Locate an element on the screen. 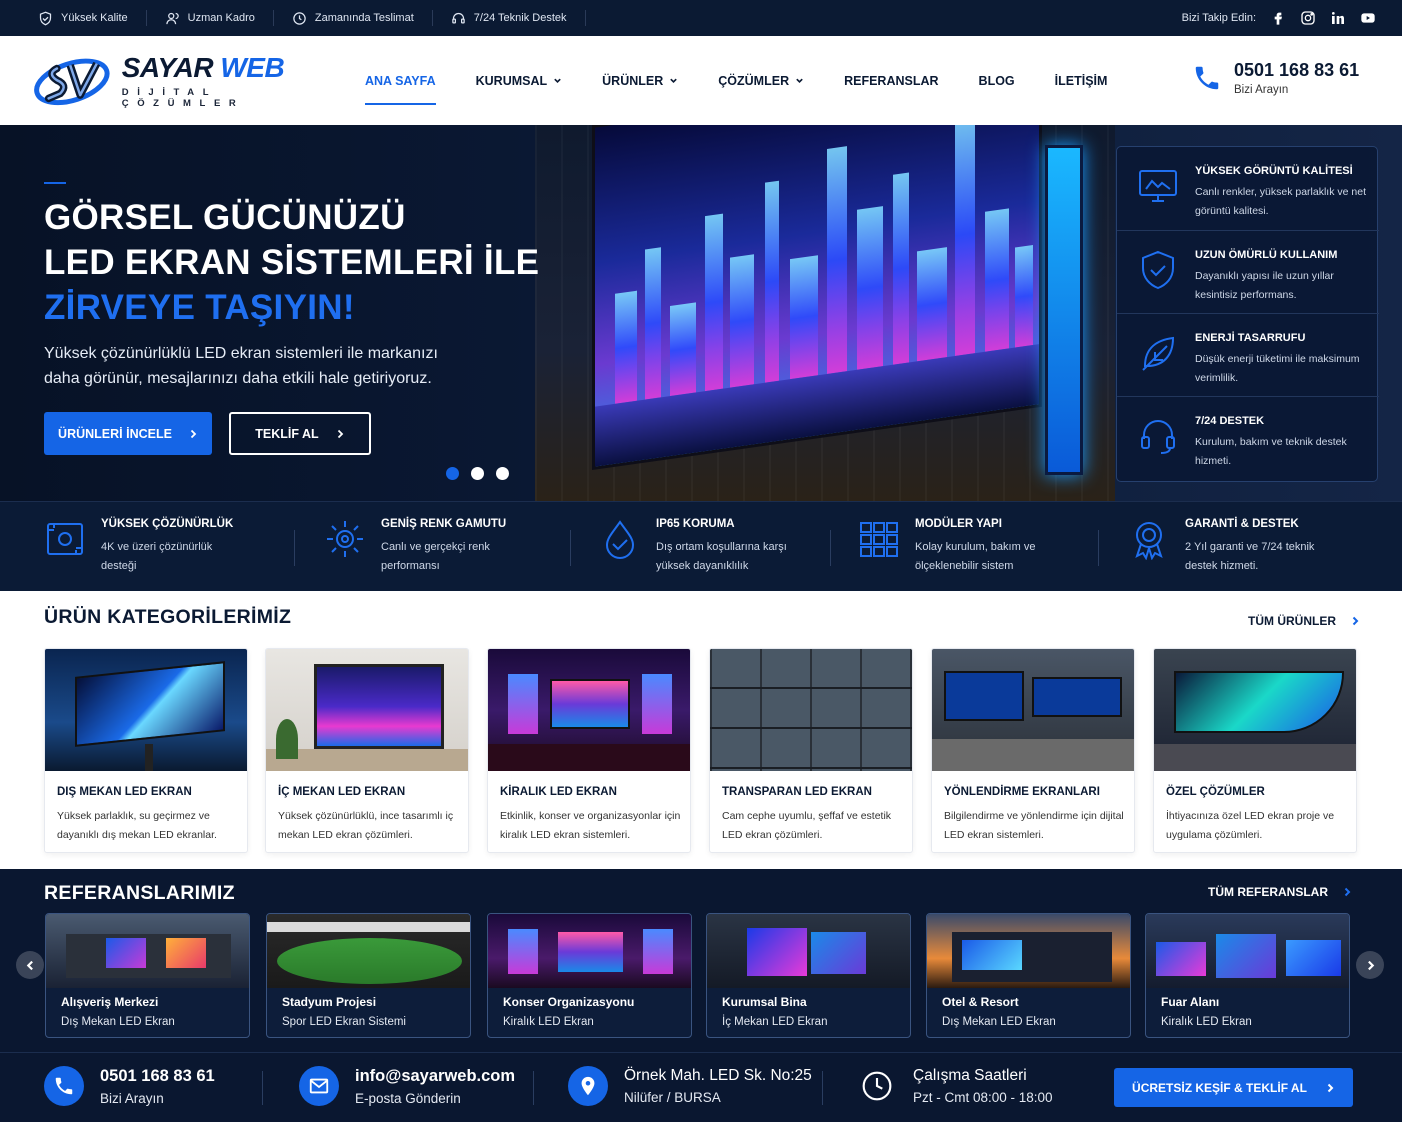 The image size is (1402, 1122). reference-card: Otel & Resort Dış Mekan LED Ekran is located at coordinates (1028, 975).